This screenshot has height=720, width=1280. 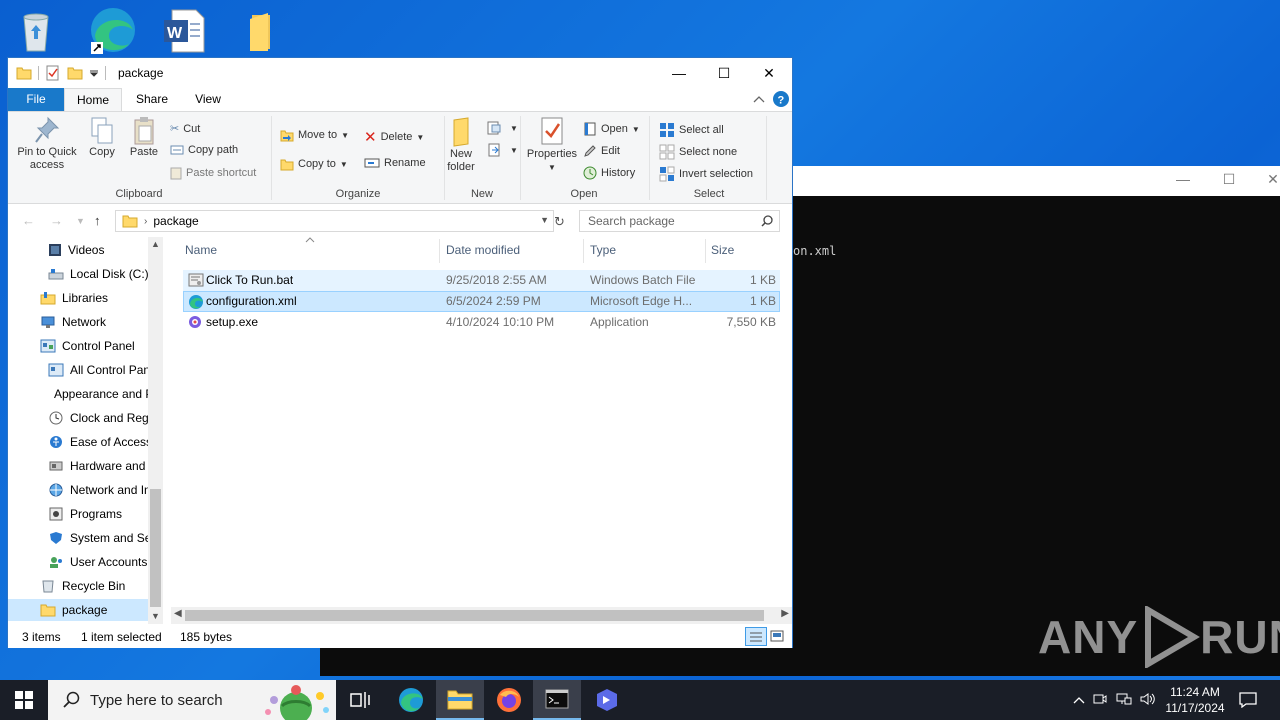 What do you see at coordinates (1195, 700) in the screenshot?
I see `taskbar-clock: 11:24 AM 11/17/2024` at bounding box center [1195, 700].